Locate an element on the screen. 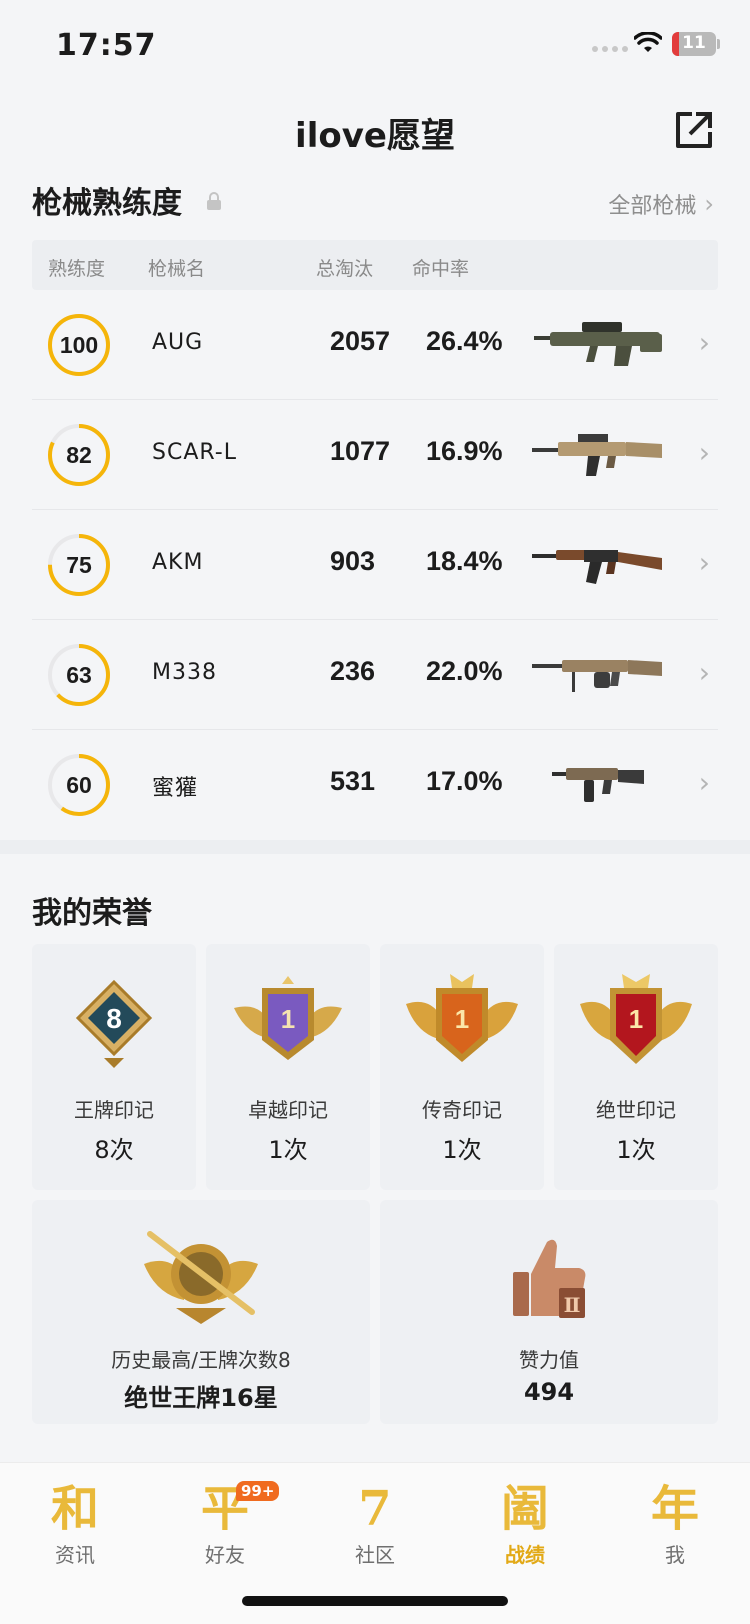 The image size is (750, 1624). tab-community: 7 社区 is located at coordinates (375, 1524).